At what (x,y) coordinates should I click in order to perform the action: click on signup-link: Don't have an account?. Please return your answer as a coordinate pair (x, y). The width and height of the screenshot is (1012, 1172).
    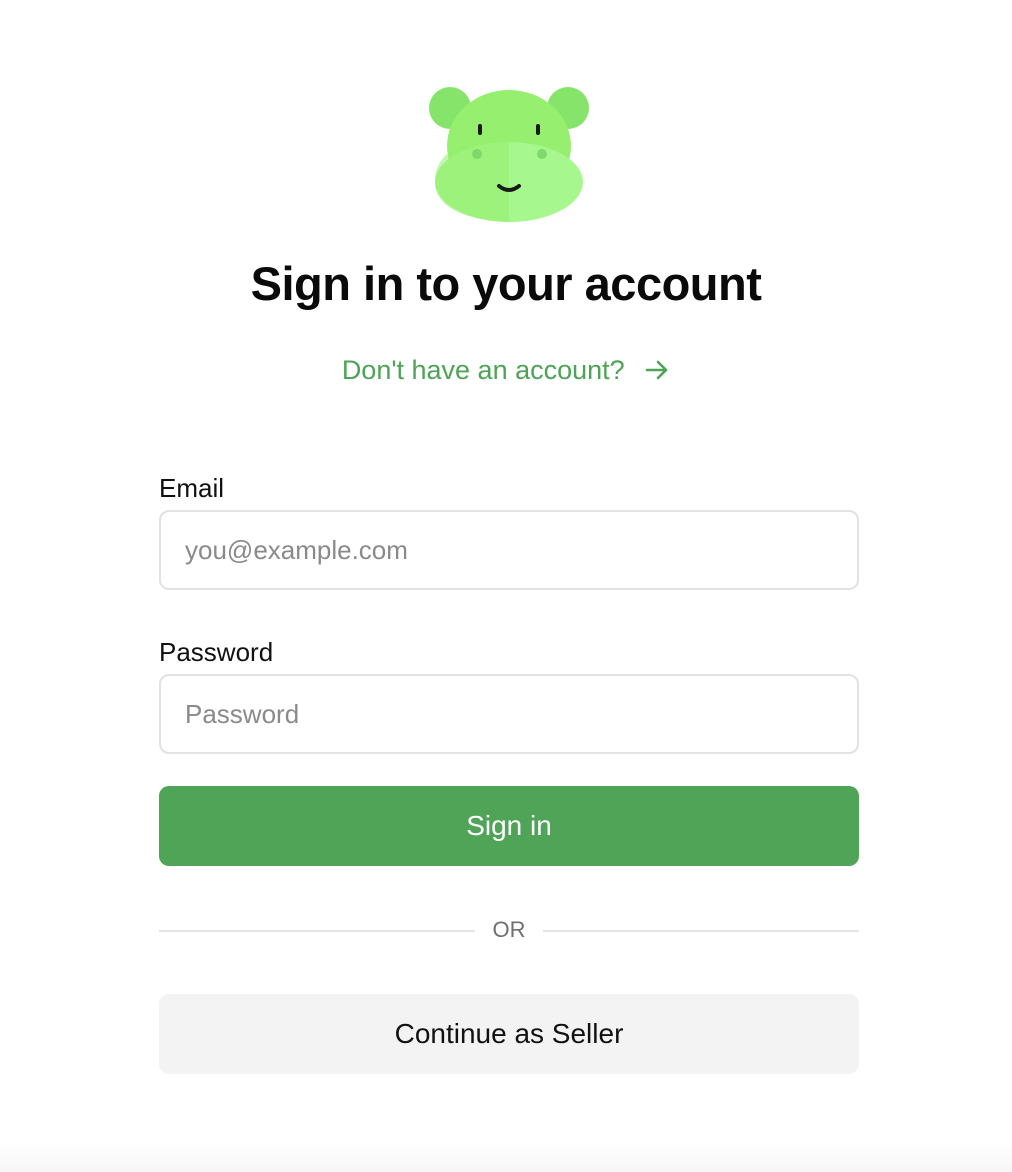
    Looking at the image, I should click on (506, 370).